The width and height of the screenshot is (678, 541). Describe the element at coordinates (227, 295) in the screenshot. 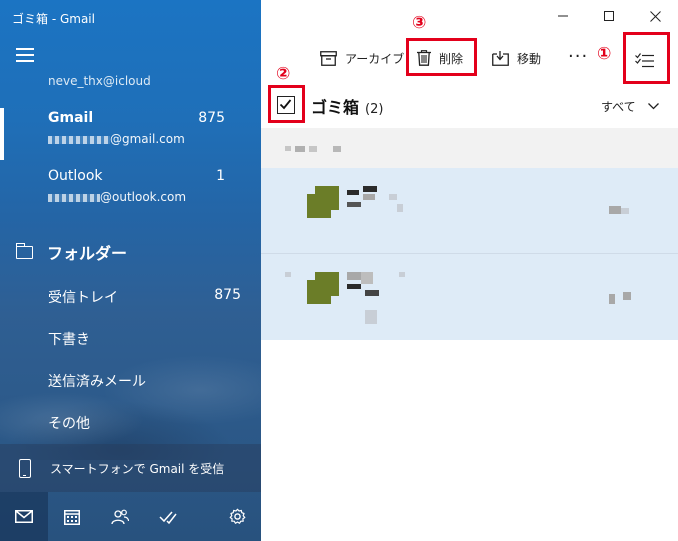

I see `folder-count: 875` at that location.